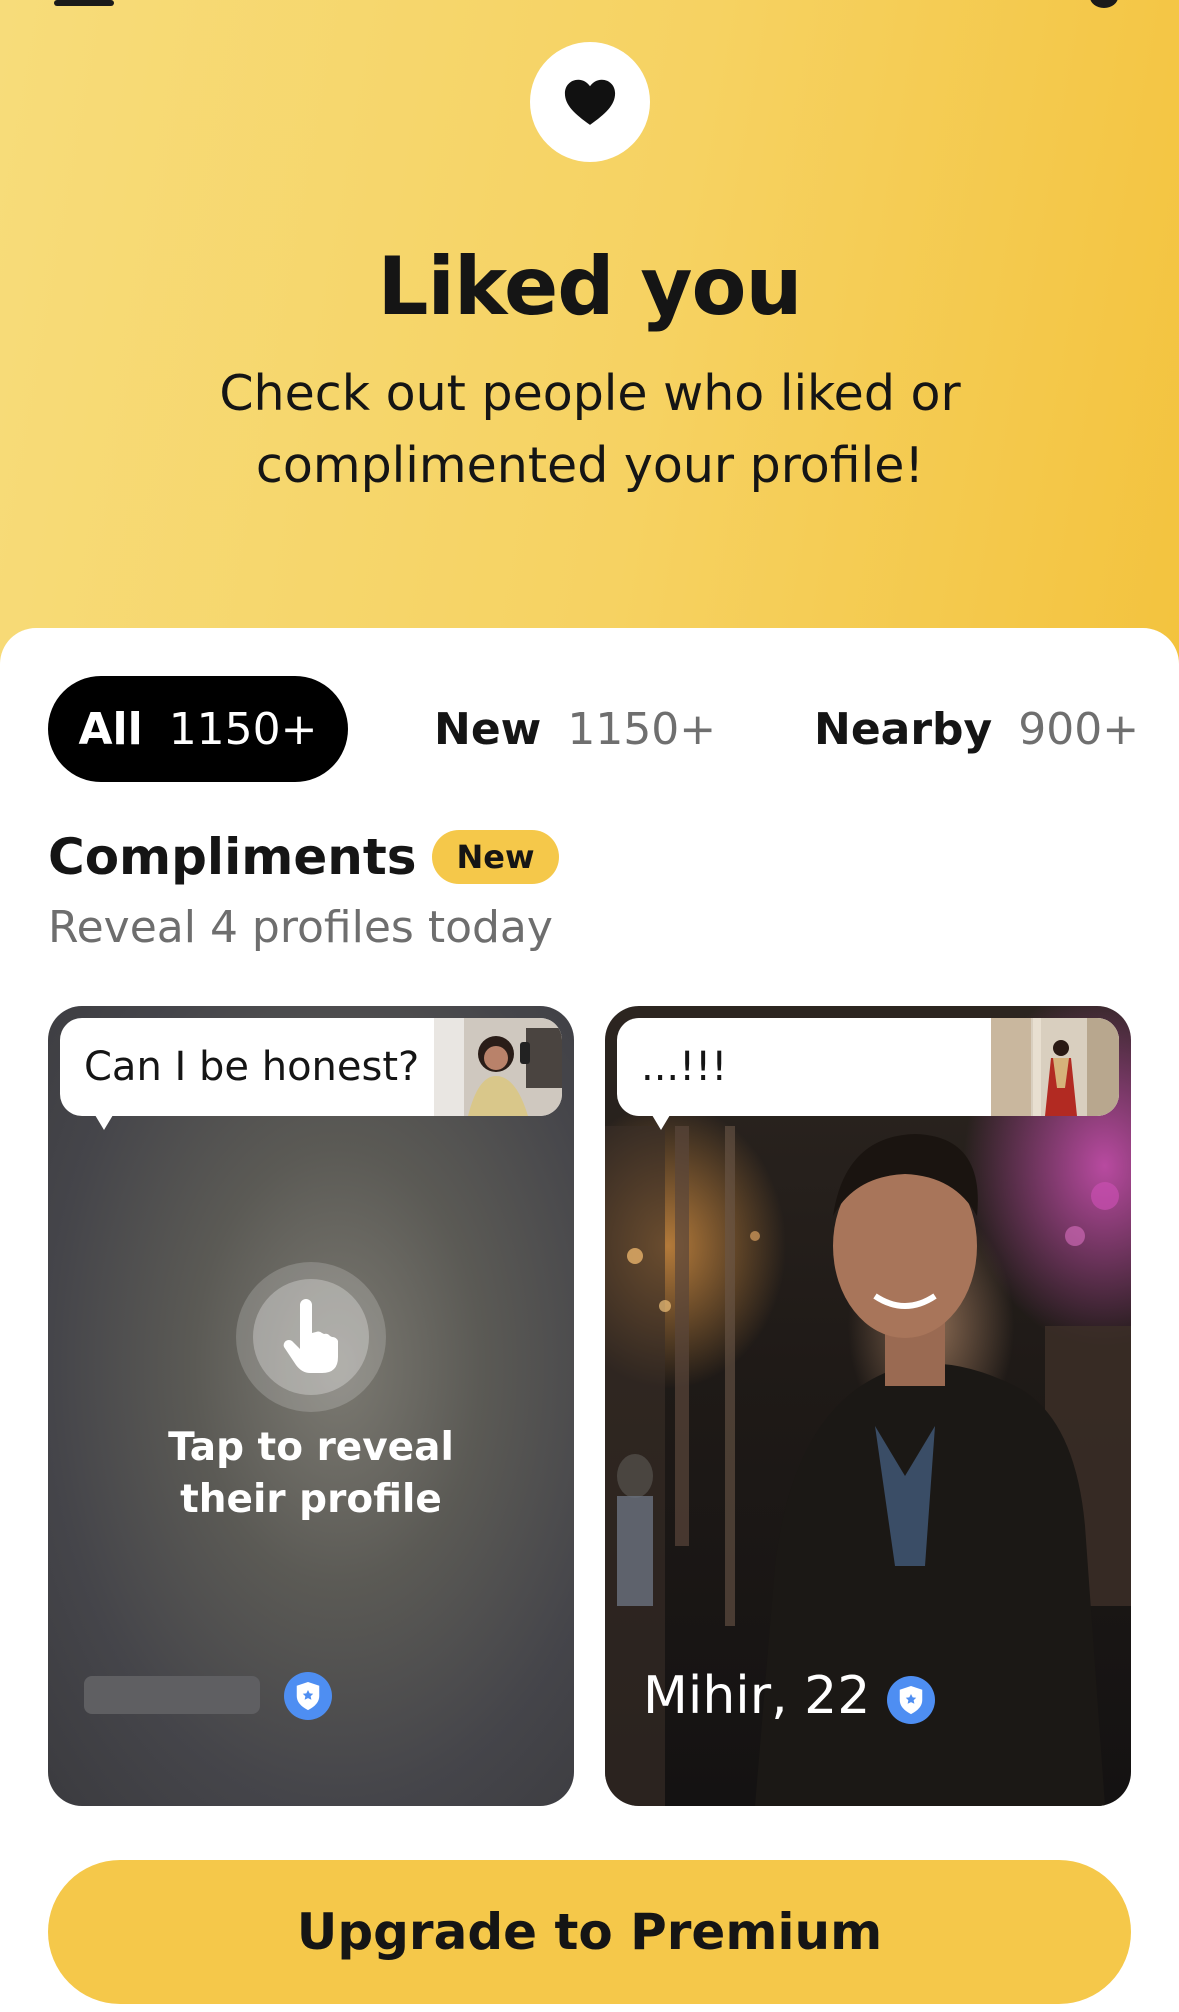  I want to click on page-title: Liked you, so click(590, 286).